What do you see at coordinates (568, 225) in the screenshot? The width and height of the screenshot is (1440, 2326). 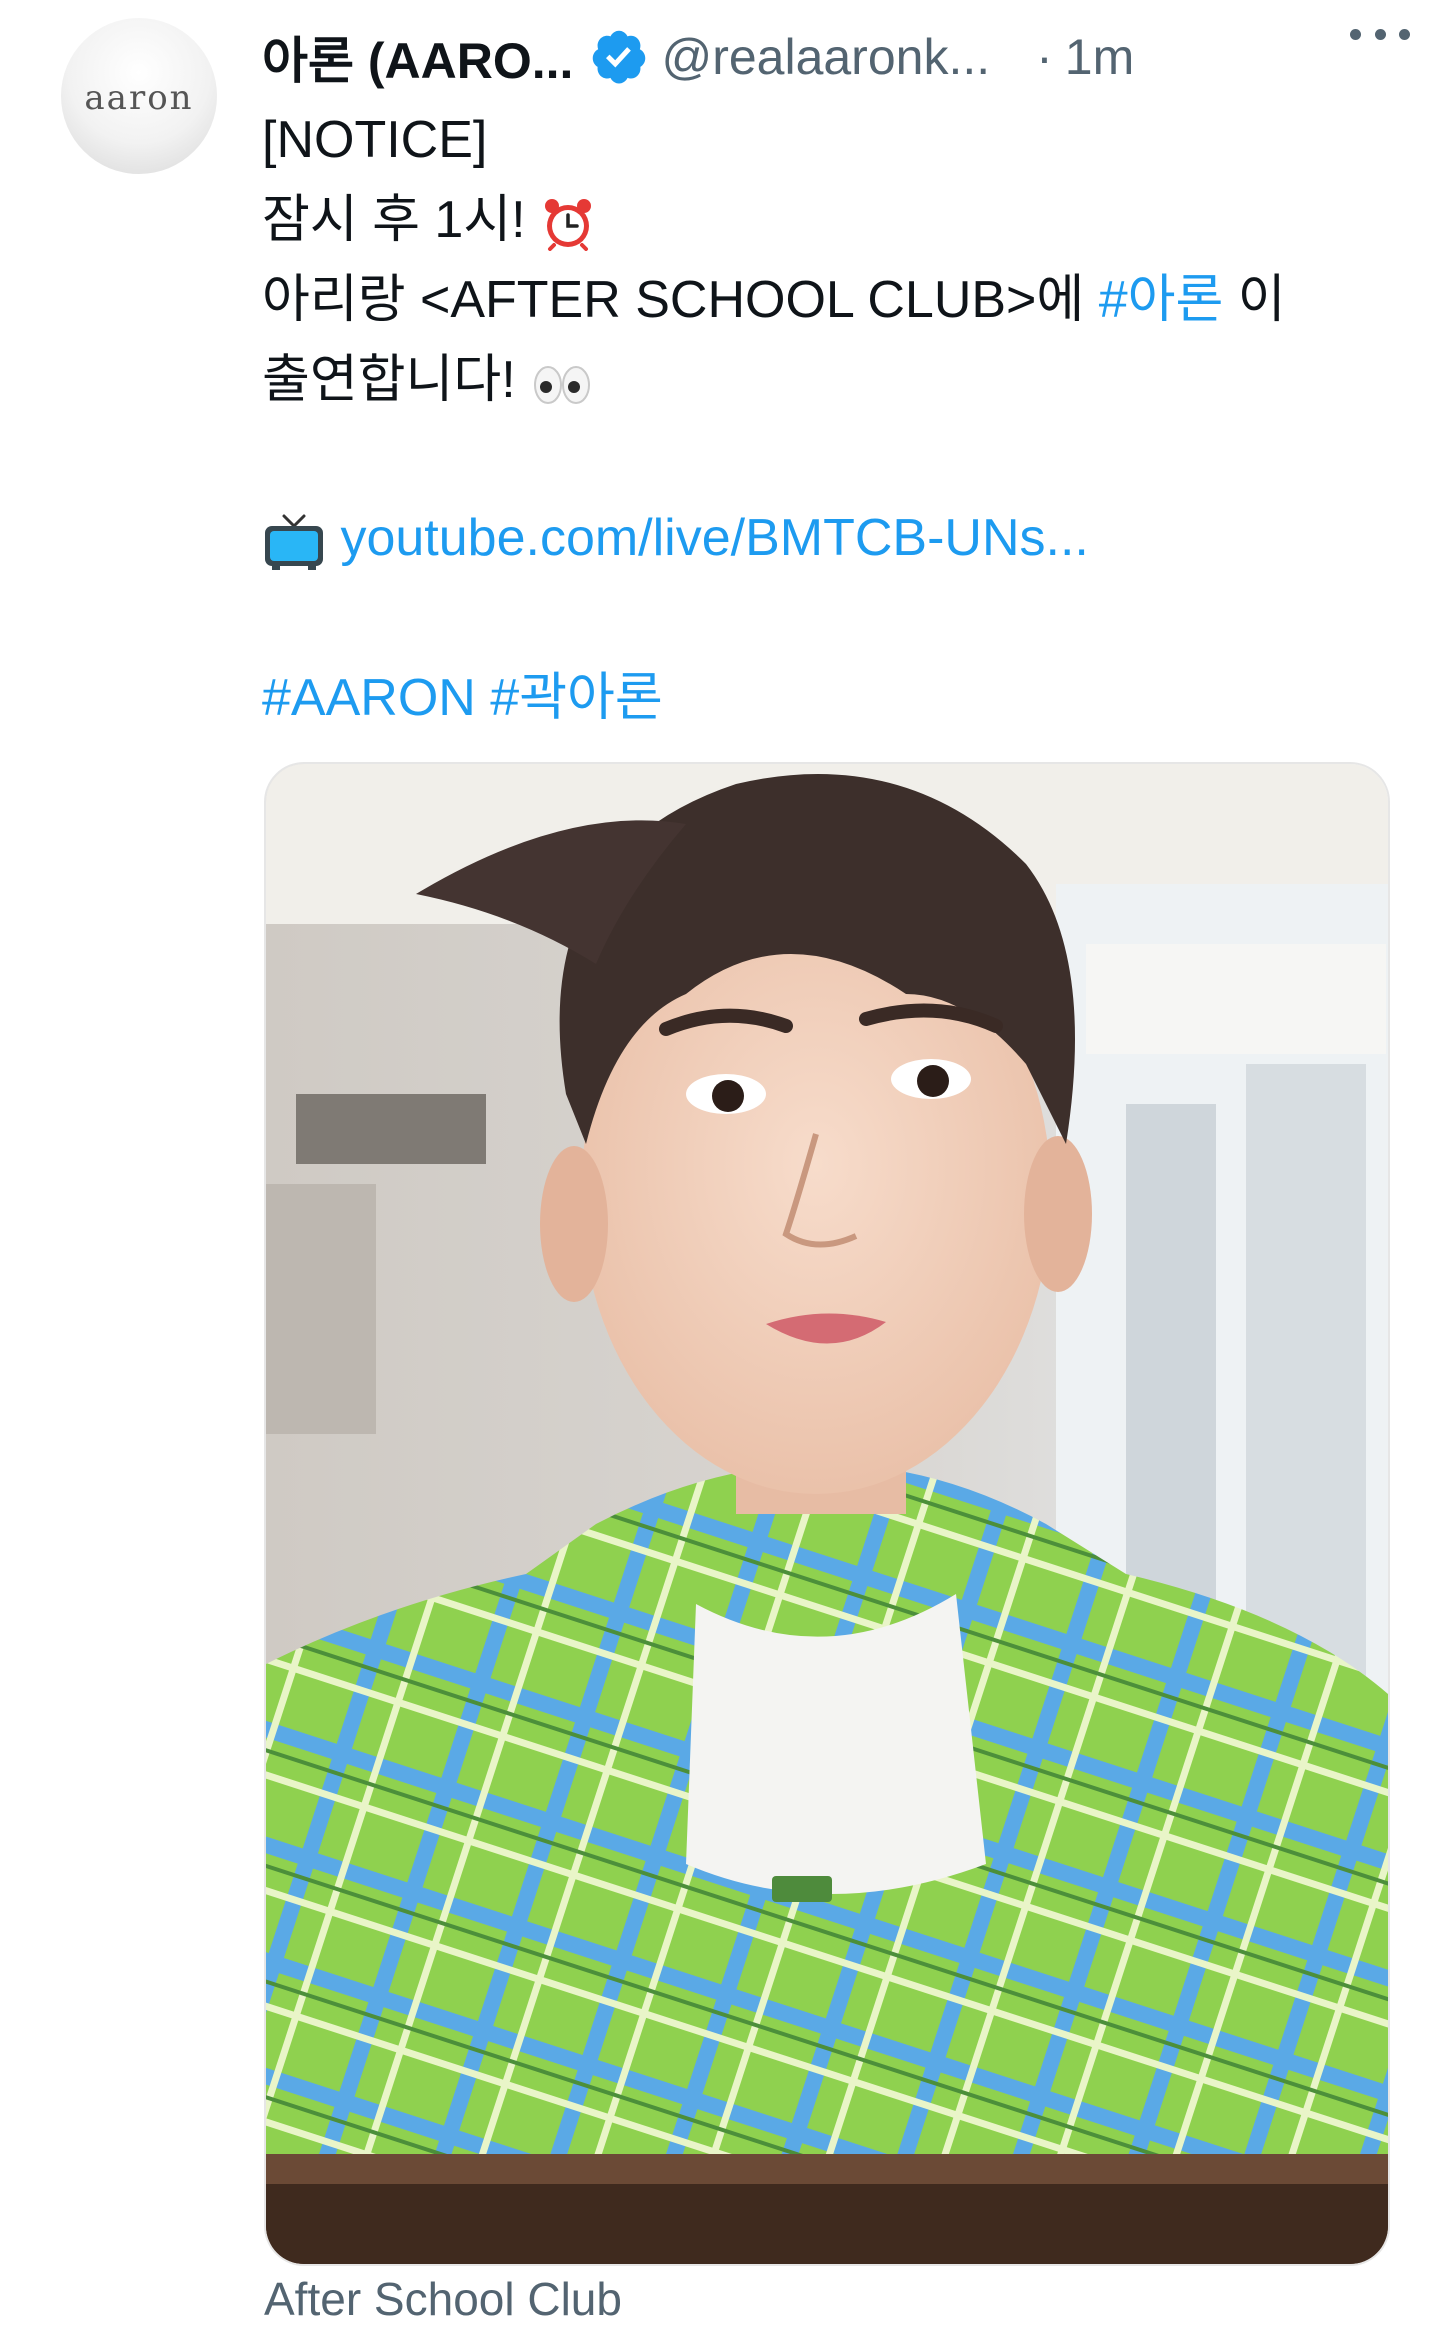 I see `alarm-clock-icon` at bounding box center [568, 225].